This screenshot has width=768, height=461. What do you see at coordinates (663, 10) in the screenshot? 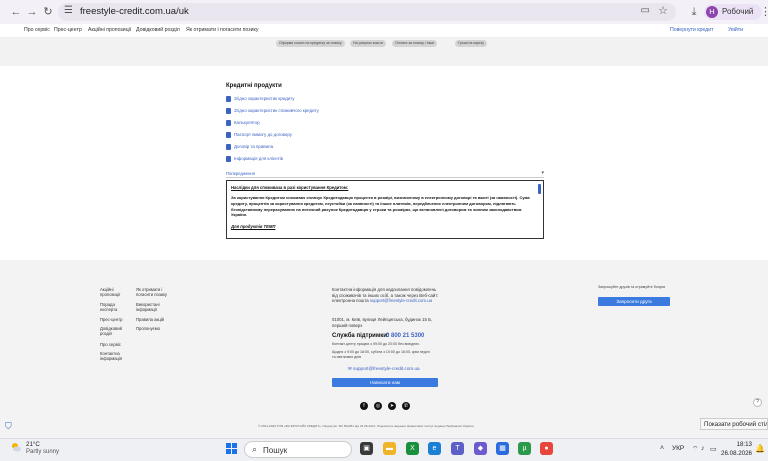
I see `bookmark-star-icon: ☆` at bounding box center [663, 10].